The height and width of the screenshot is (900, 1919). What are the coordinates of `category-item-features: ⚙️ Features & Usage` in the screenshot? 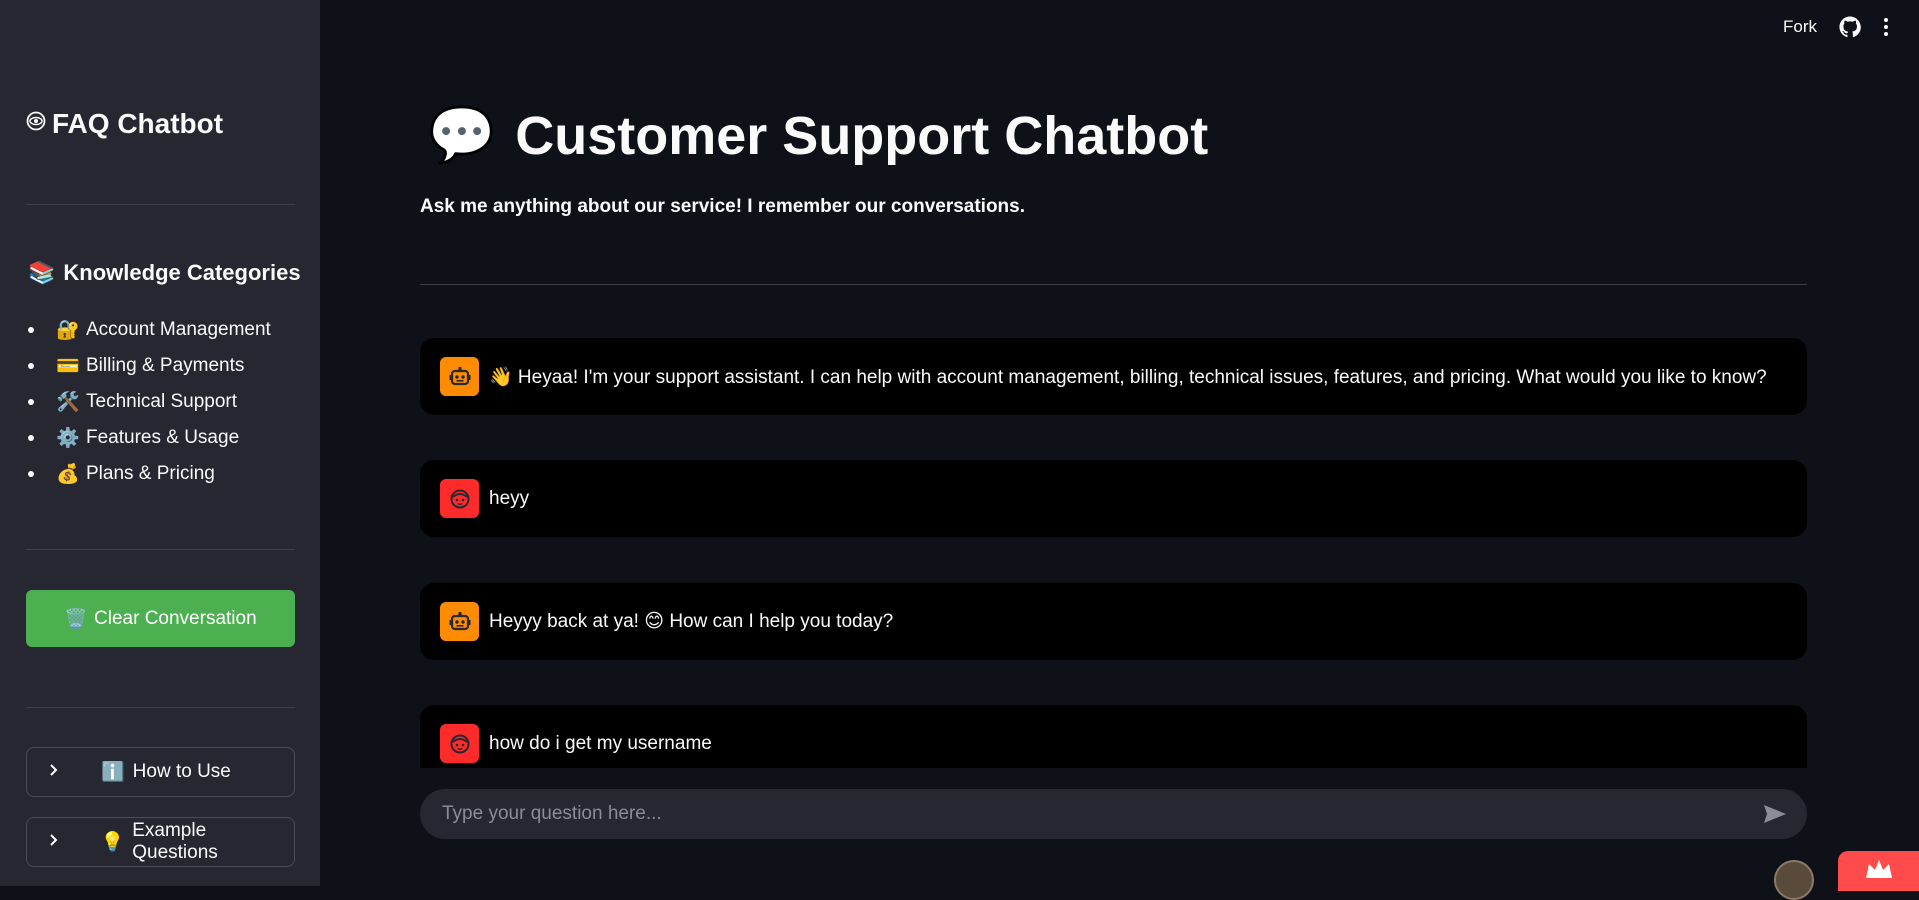 It's located at (149, 438).